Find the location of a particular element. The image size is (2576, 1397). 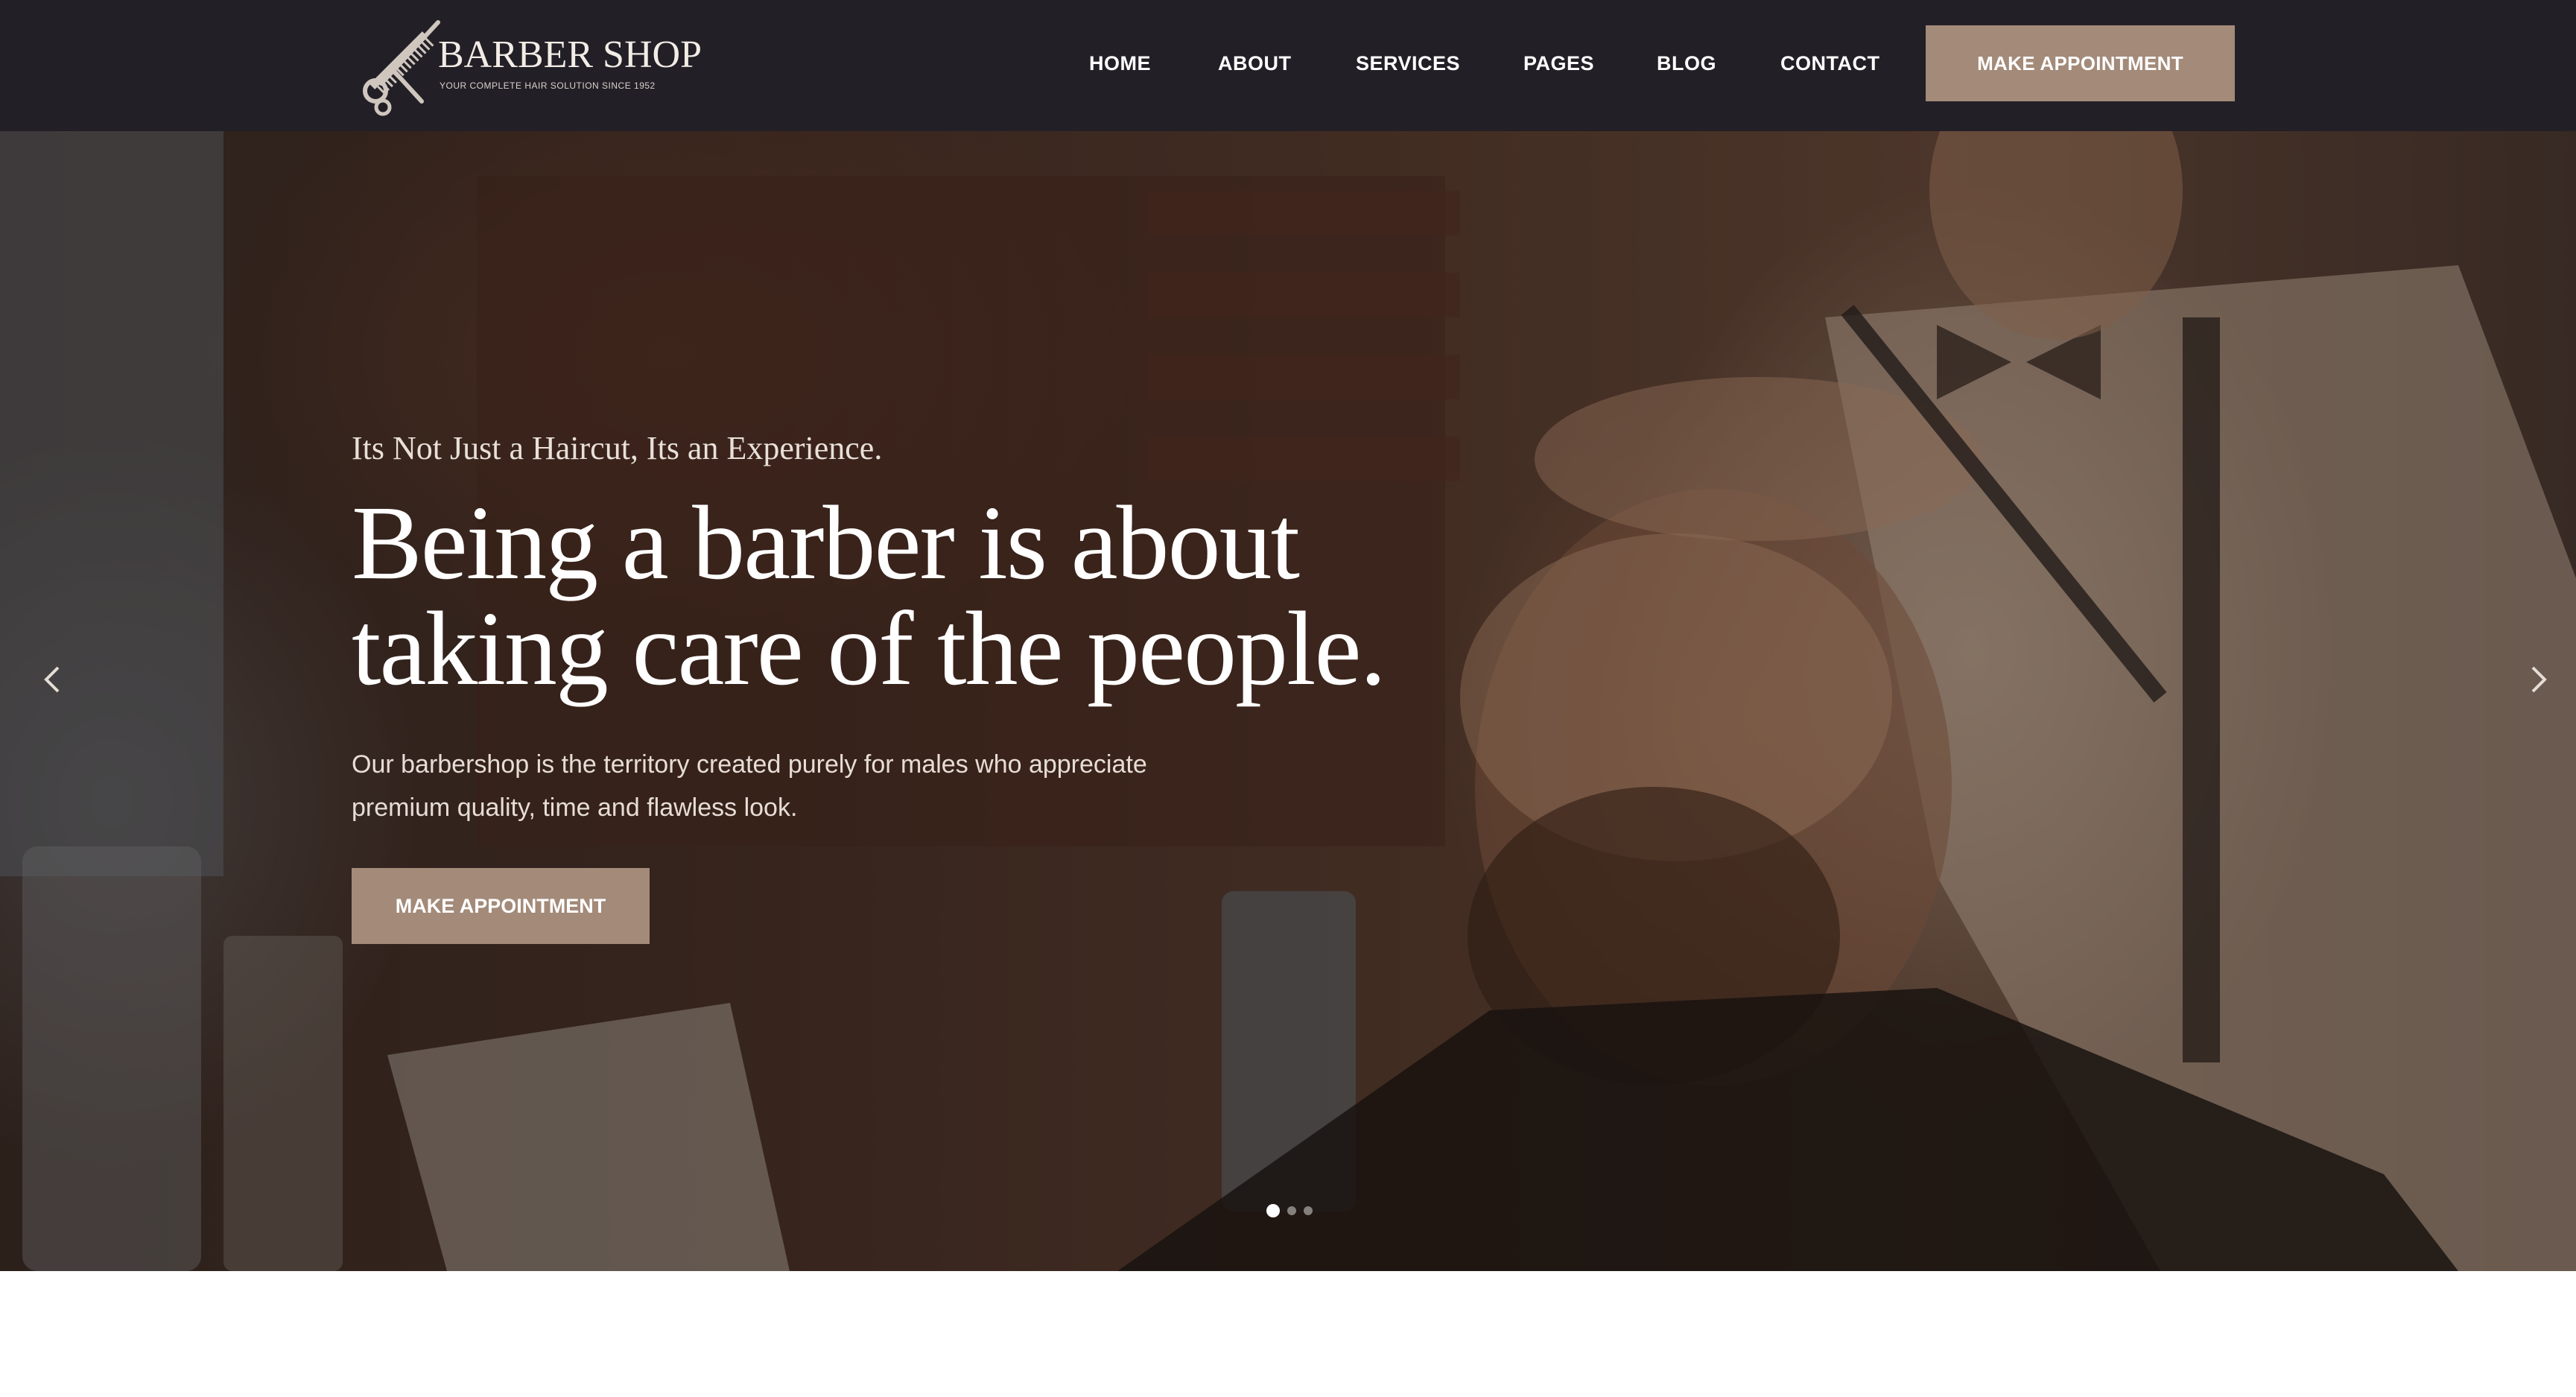

chevron-left-icon is located at coordinates (52, 679).